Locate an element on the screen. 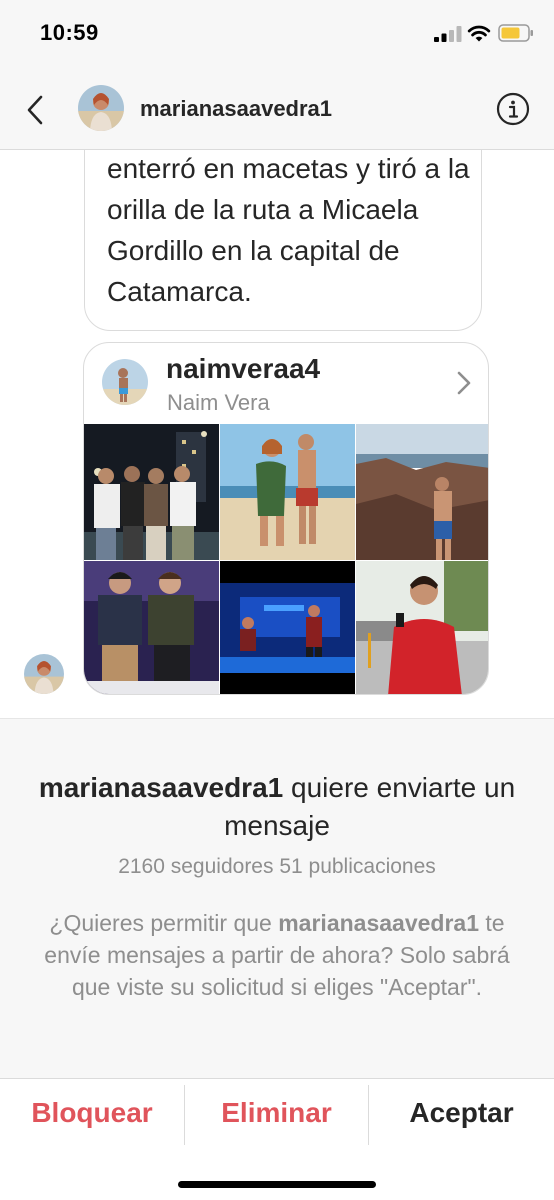 Image resolution: width=554 pixels, height=1200 pixels. sender-avatar is located at coordinates (44, 674).